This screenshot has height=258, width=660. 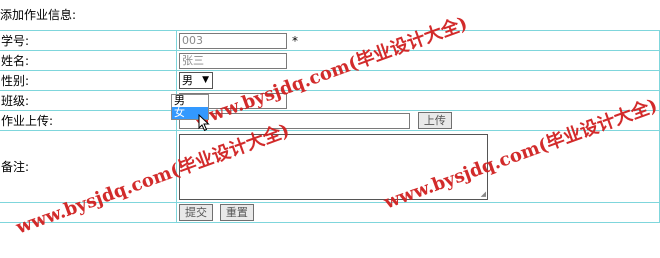 What do you see at coordinates (295, 40) in the screenshot?
I see `required-mark: *` at bounding box center [295, 40].